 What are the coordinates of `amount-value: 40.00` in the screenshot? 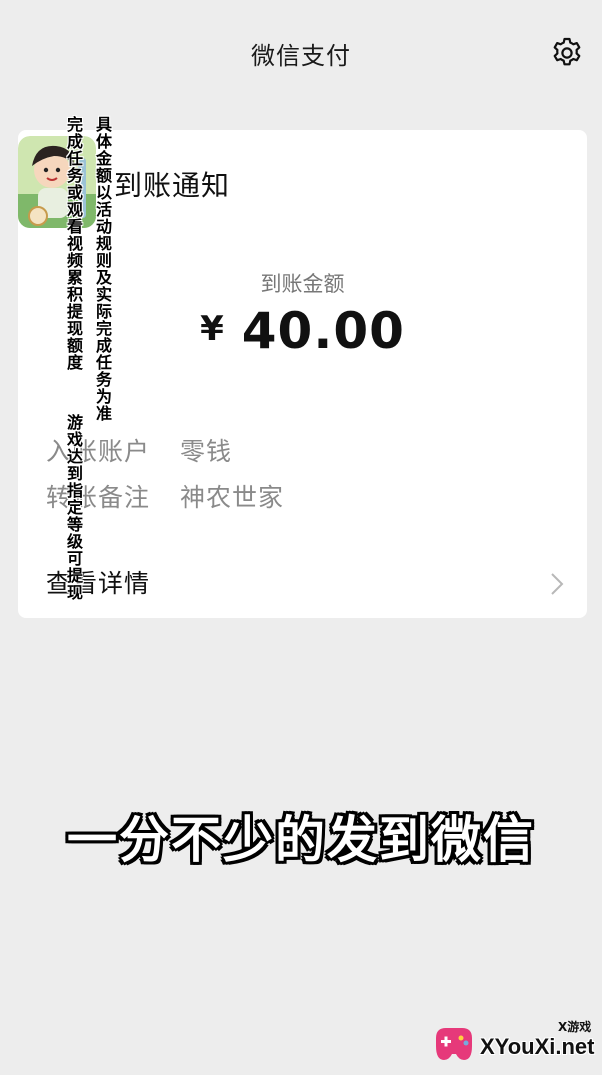 It's located at (323, 331).